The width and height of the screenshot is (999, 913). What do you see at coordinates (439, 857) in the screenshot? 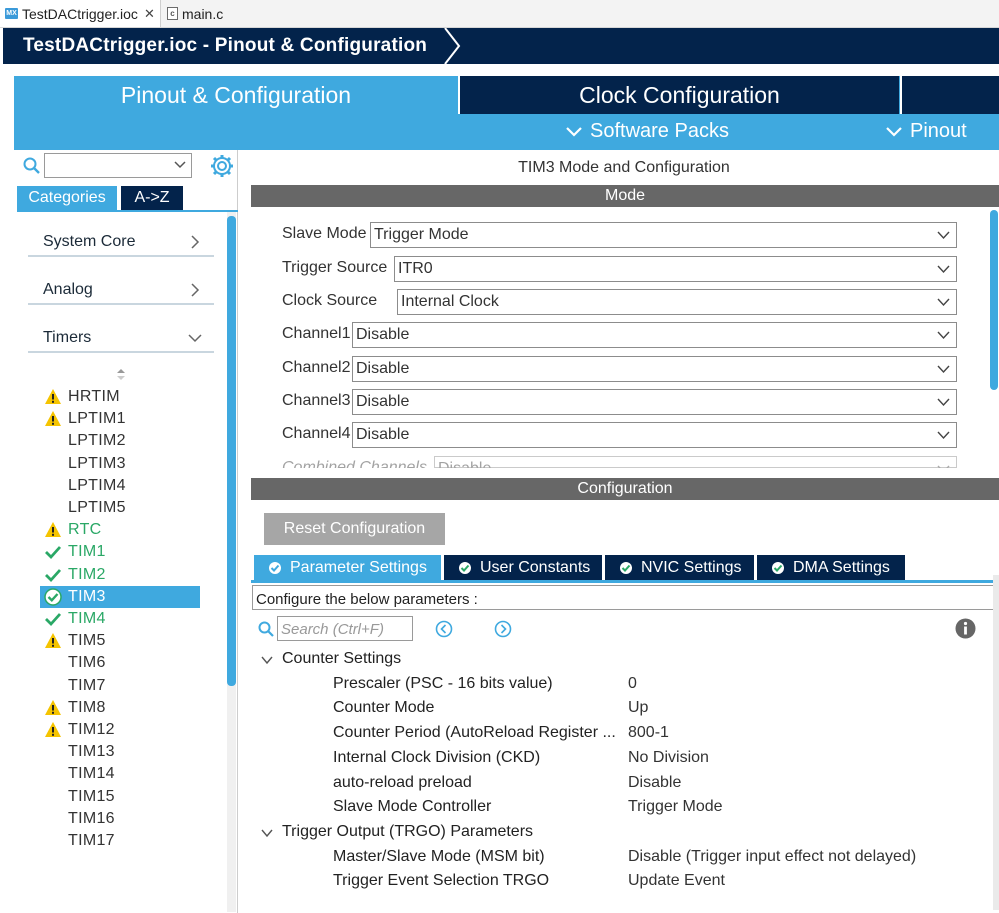
I see `parameter-name: Master/Slave Mode (MSM bit)` at bounding box center [439, 857].